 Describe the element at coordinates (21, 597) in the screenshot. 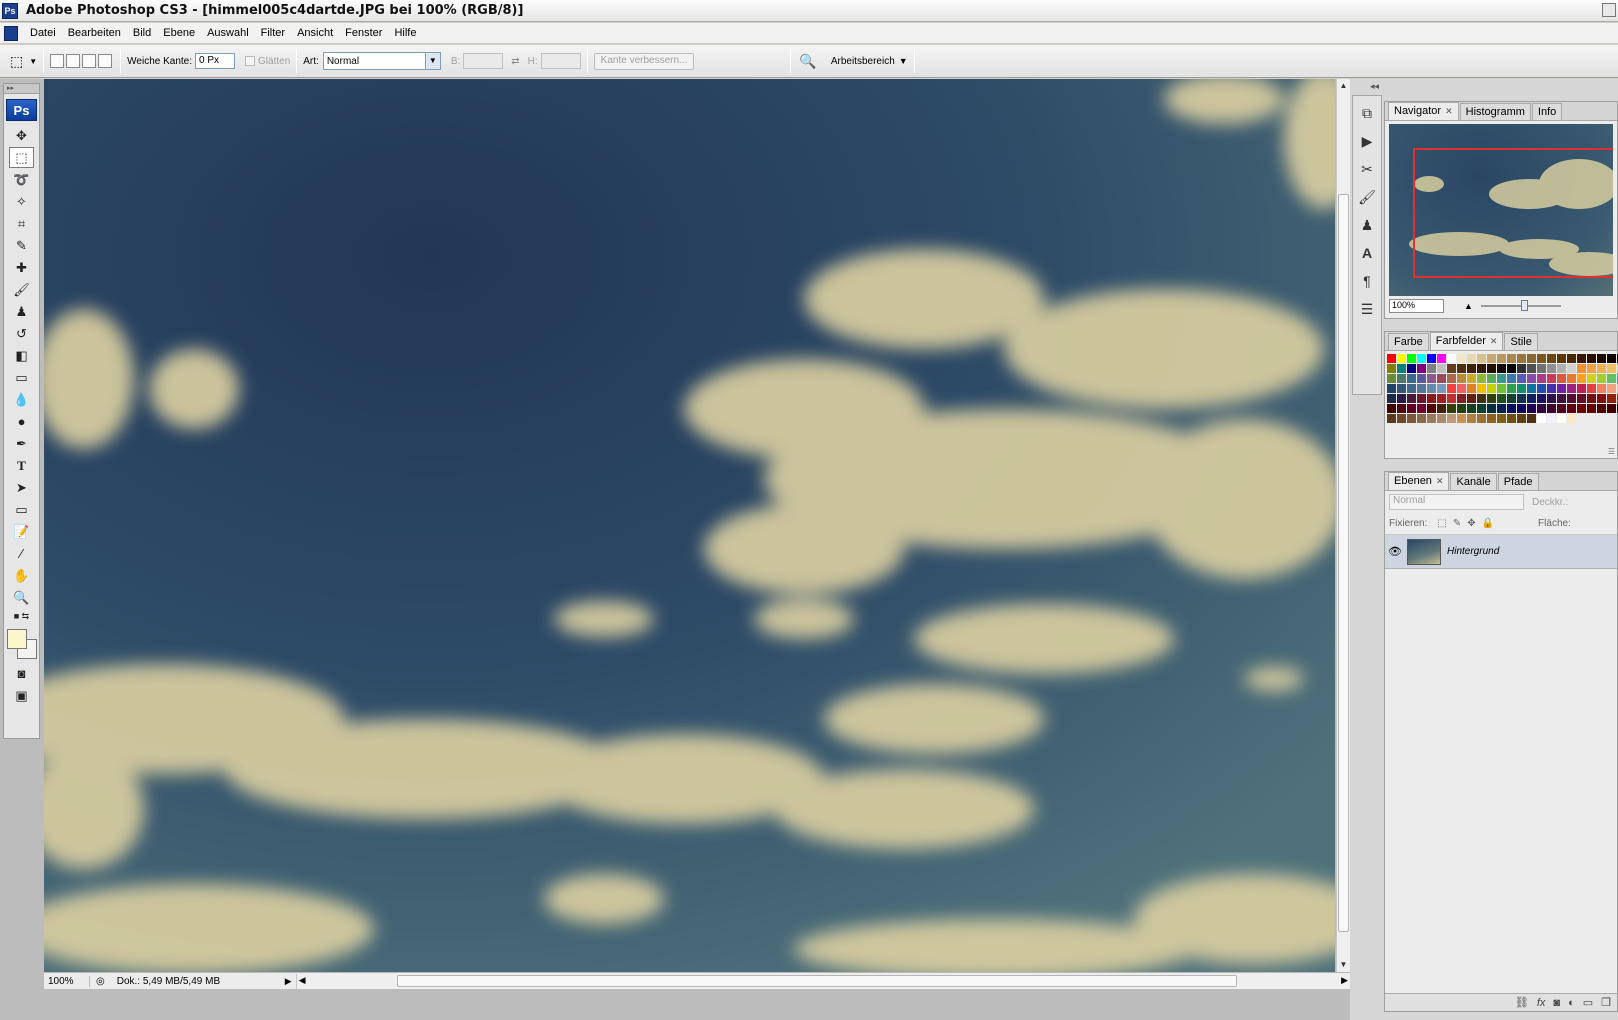

I see `zoom-tool-icon: 🔍` at that location.